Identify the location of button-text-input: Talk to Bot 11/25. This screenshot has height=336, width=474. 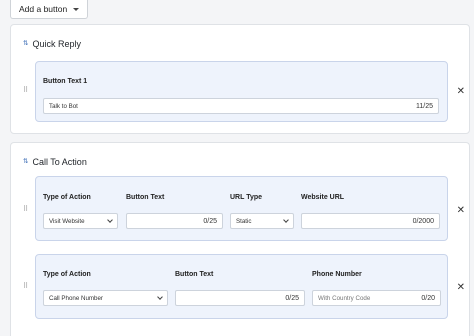
(241, 106).